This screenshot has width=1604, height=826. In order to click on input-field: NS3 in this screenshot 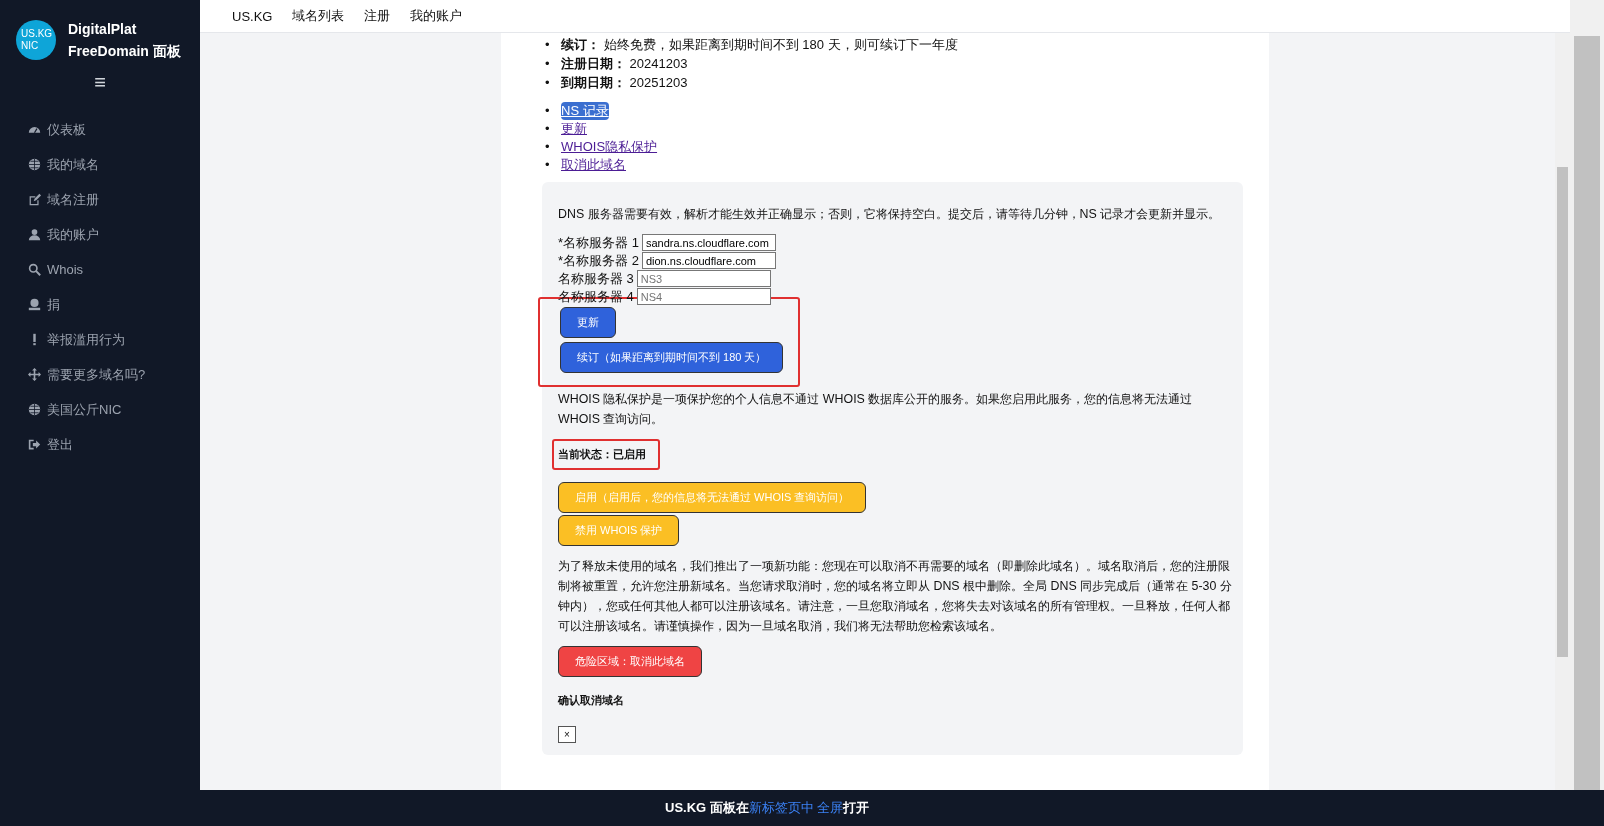, I will do `click(703, 278)`.